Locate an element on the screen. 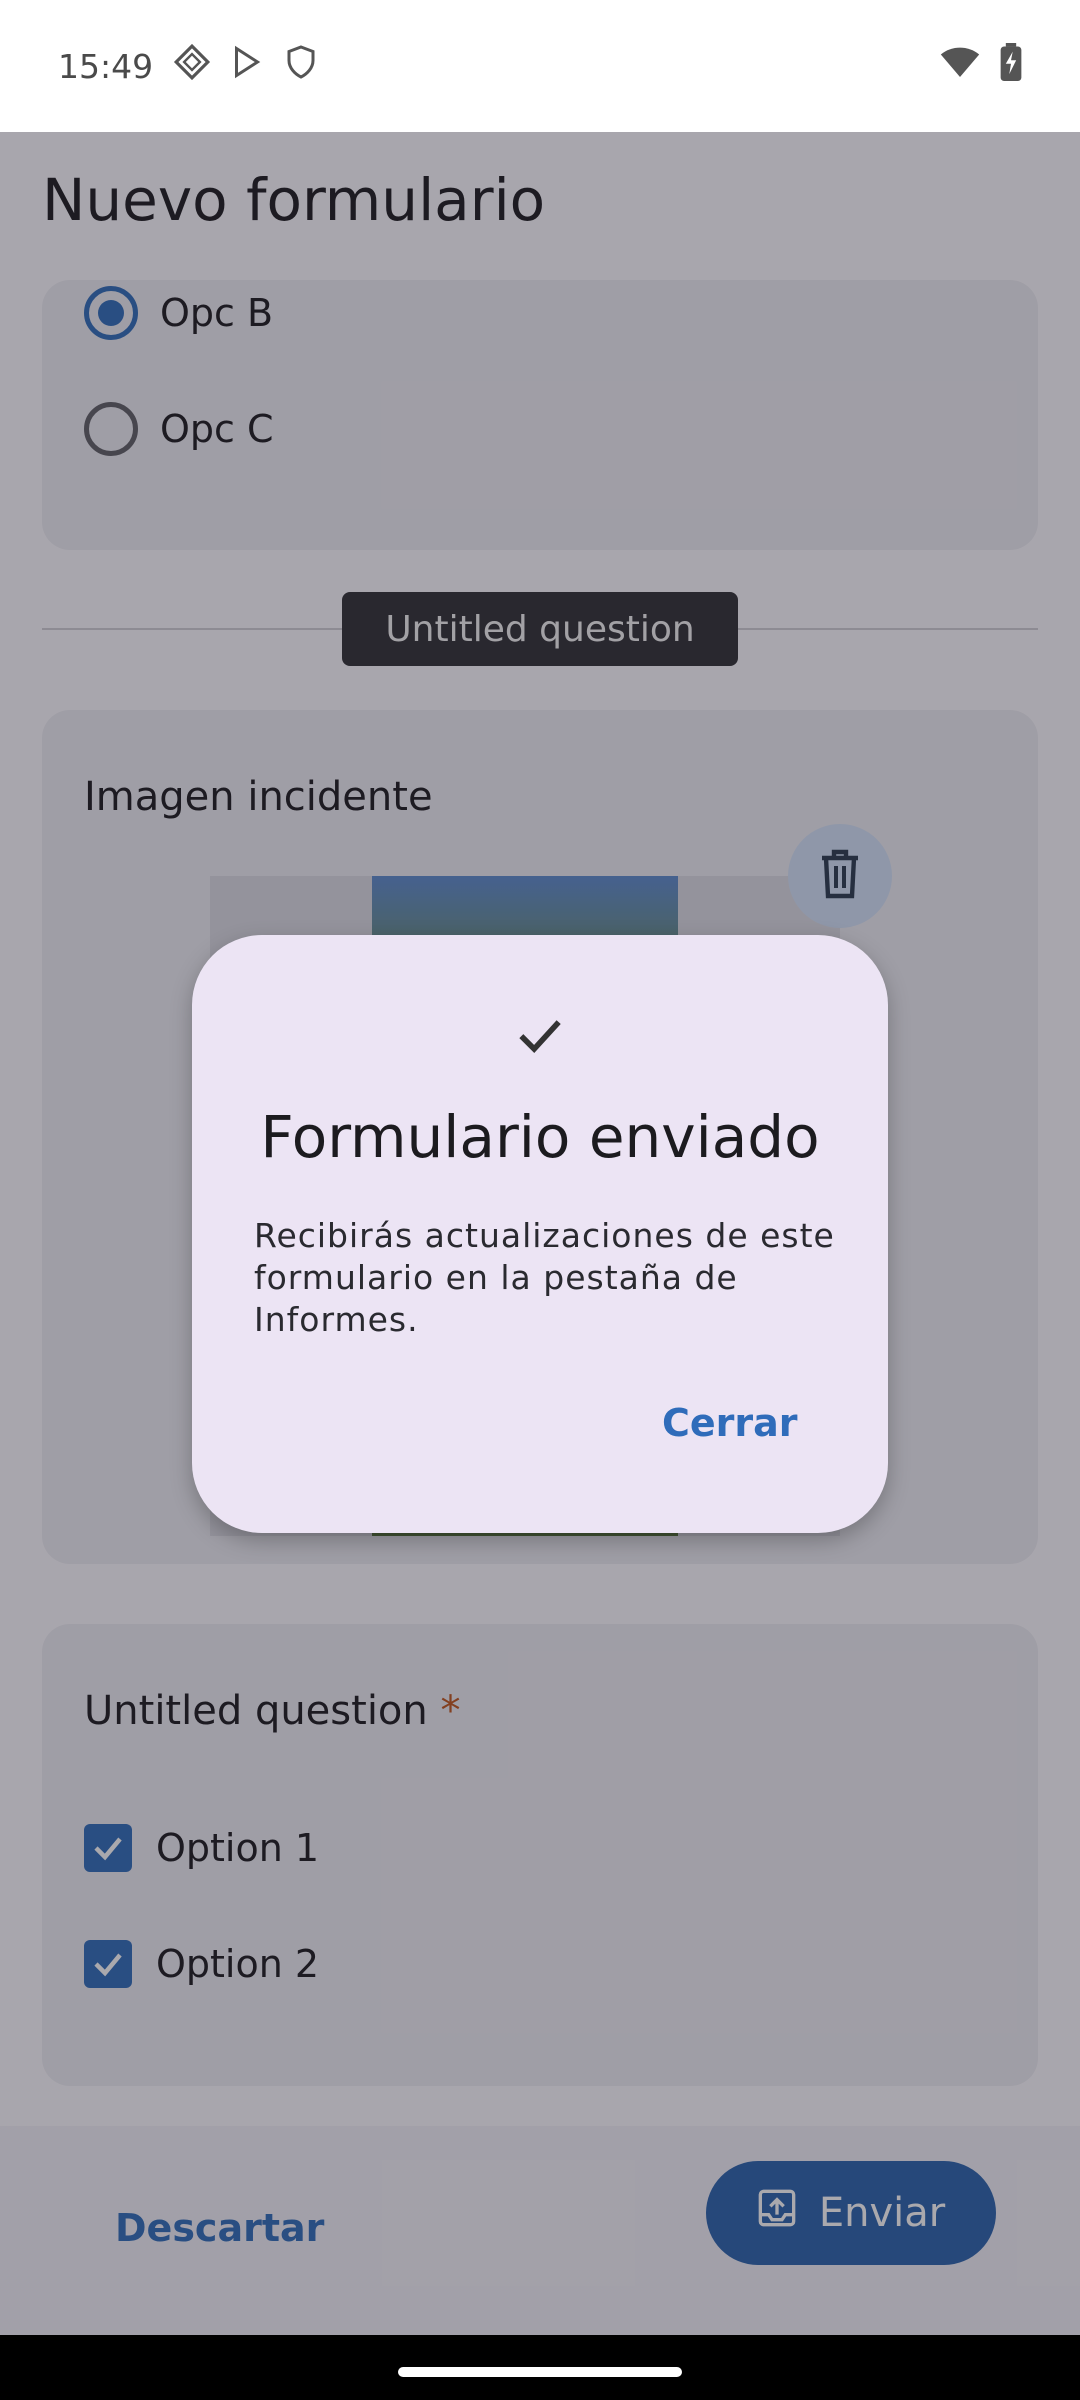 This screenshot has height=2400, width=1080. diamond-icon is located at coordinates (192, 66).